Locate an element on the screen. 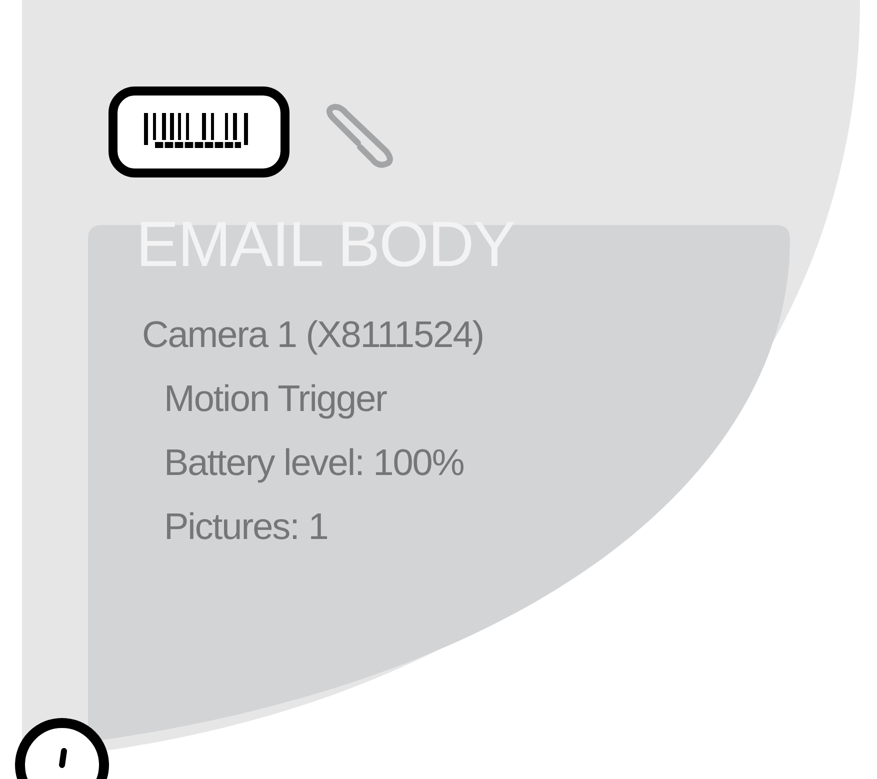 The width and height of the screenshot is (877, 779). detail-line: Pictures: 1 is located at coordinates (246, 527).